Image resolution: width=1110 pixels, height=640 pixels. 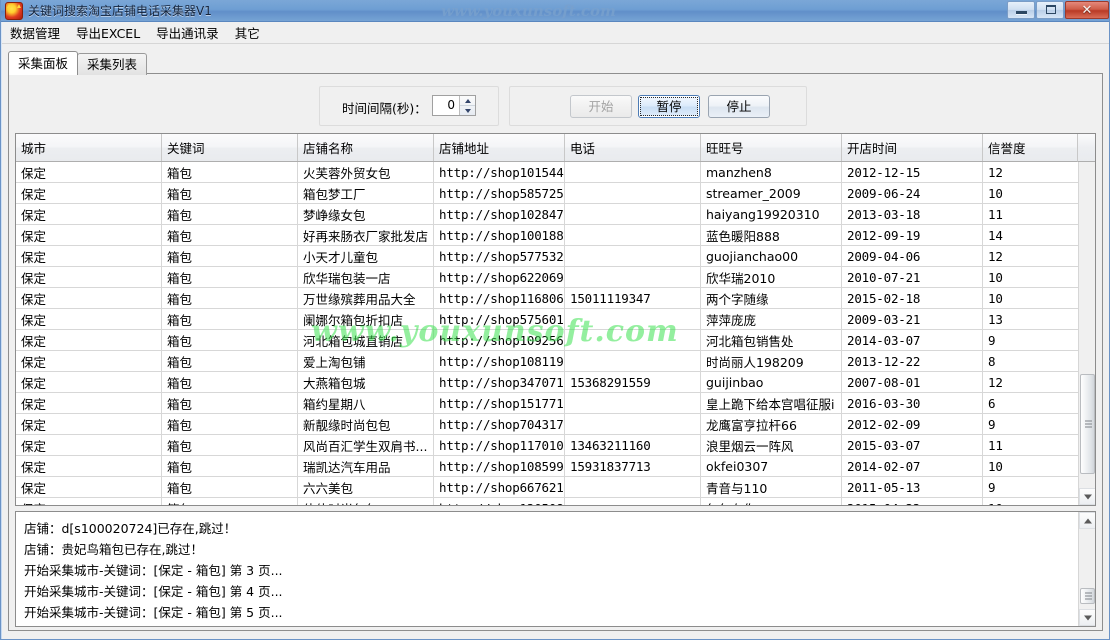 I want to click on table-cell: 欣华瑞2010, so click(x=771, y=277).